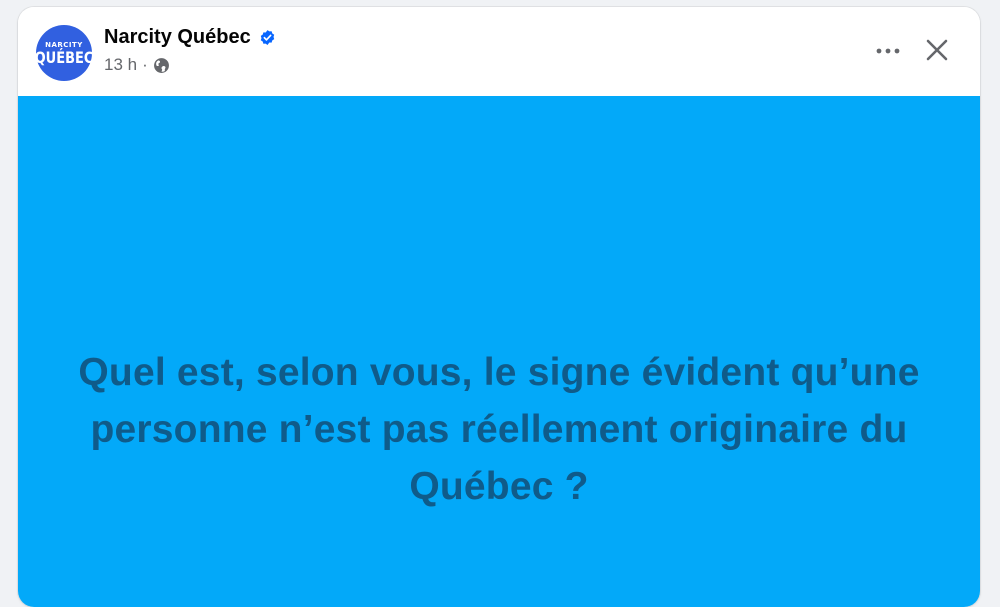 This screenshot has height=607, width=1000. I want to click on avatar-line1: NARCITY, so click(64, 44).